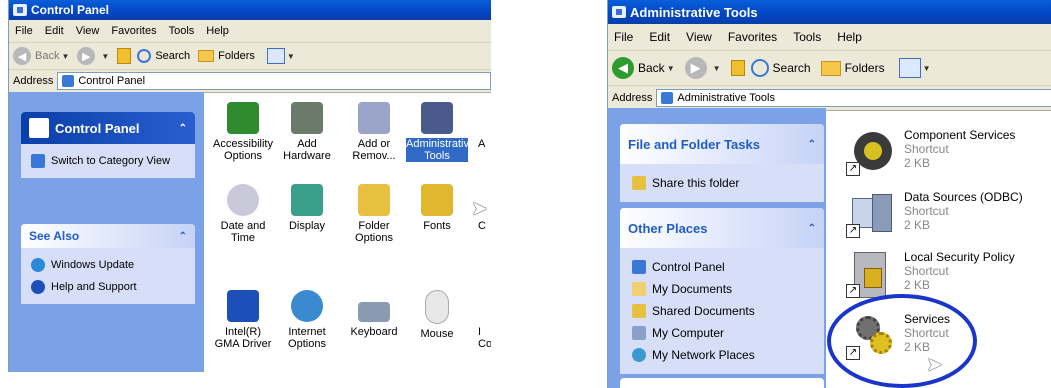 The width and height of the screenshot is (1051, 388). What do you see at coordinates (307, 208) in the screenshot?
I see `item-display: Display` at bounding box center [307, 208].